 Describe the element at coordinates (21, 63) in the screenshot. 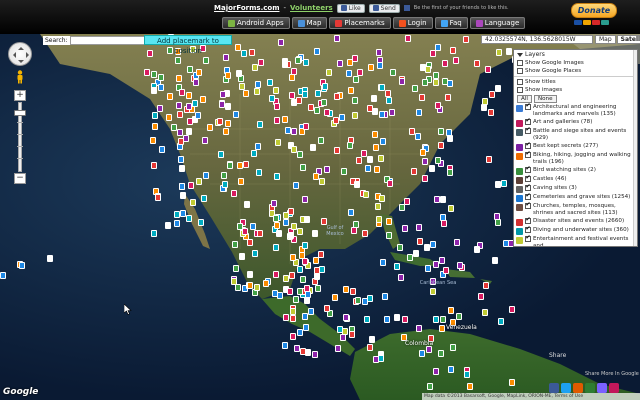

I see `pan-down-icon` at that location.